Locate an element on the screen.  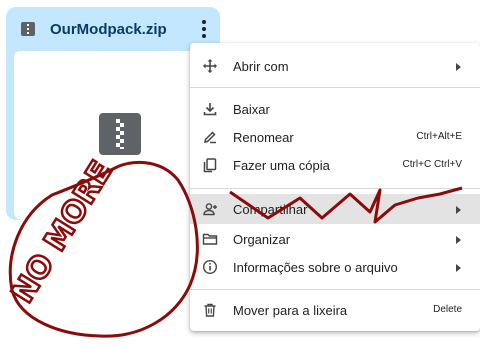
menu-item-label: Renomear is located at coordinates (263, 137).